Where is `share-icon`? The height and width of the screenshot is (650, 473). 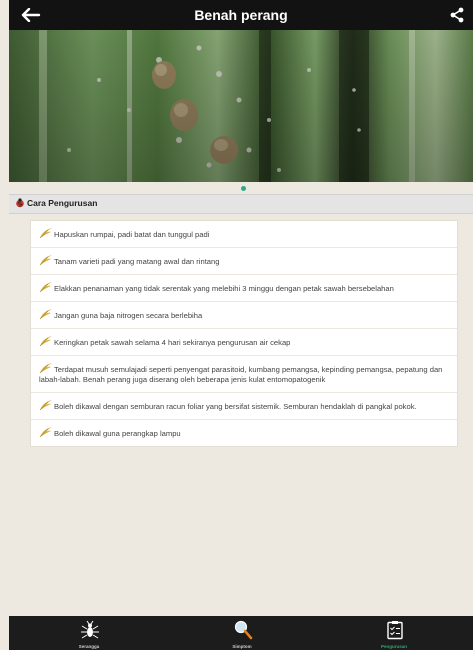
share-icon is located at coordinates (457, 15).